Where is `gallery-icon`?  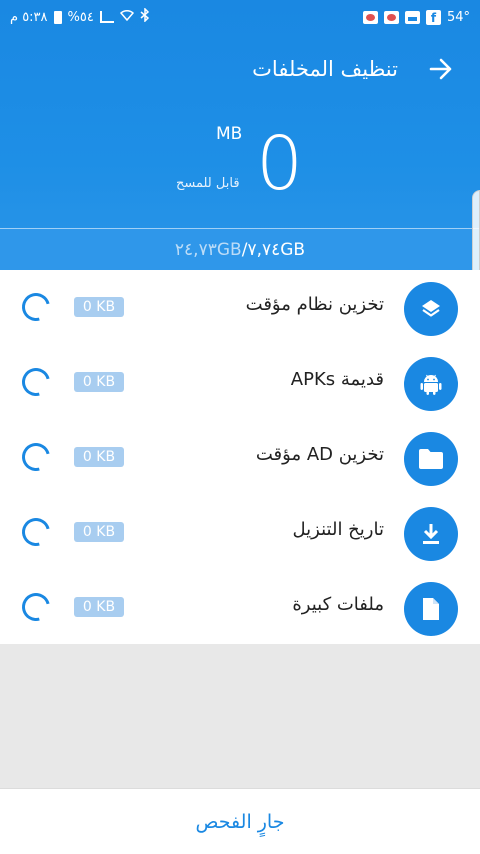
gallery-icon is located at coordinates (412, 17).